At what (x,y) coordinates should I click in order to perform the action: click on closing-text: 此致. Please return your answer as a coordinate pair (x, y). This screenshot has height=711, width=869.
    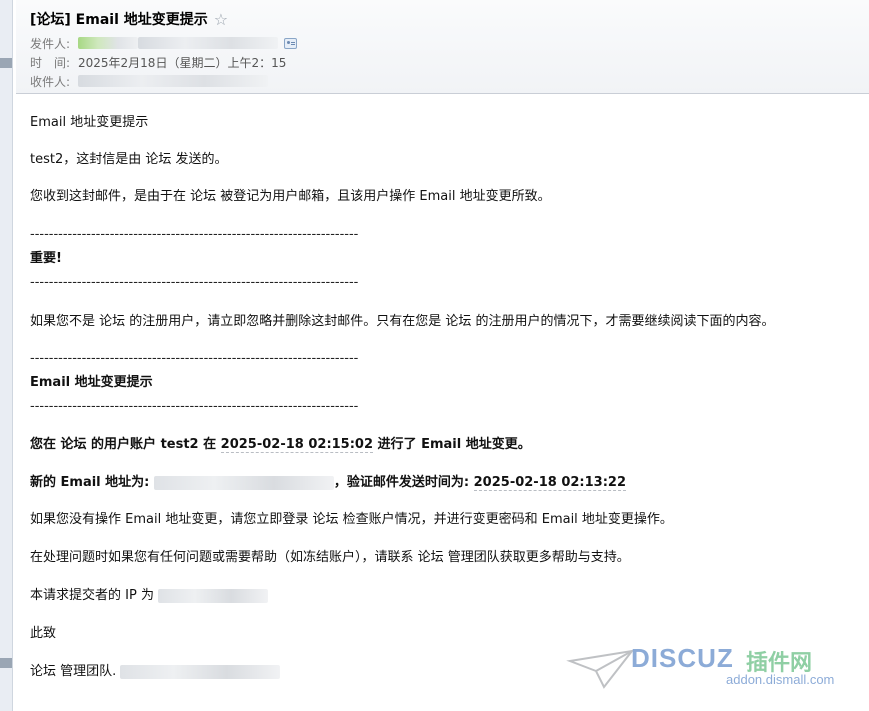
    Looking at the image, I should click on (43, 633).